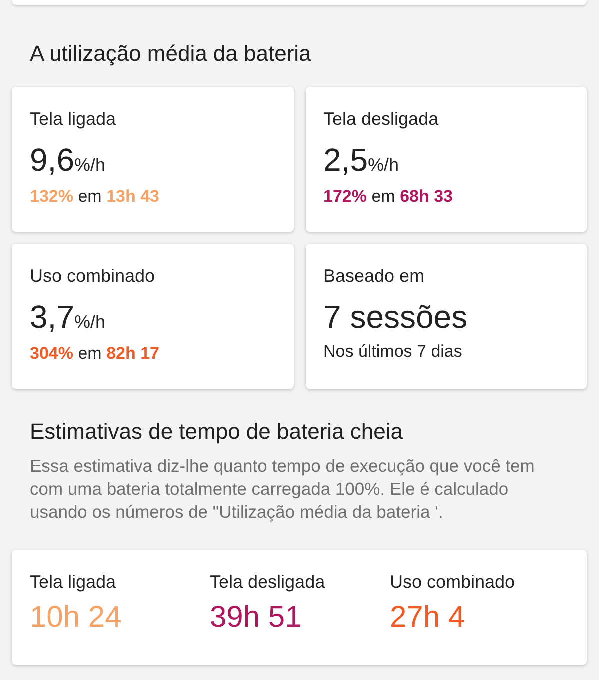 The width and height of the screenshot is (599, 680). I want to click on estimate-value: 27h 4, so click(428, 618).